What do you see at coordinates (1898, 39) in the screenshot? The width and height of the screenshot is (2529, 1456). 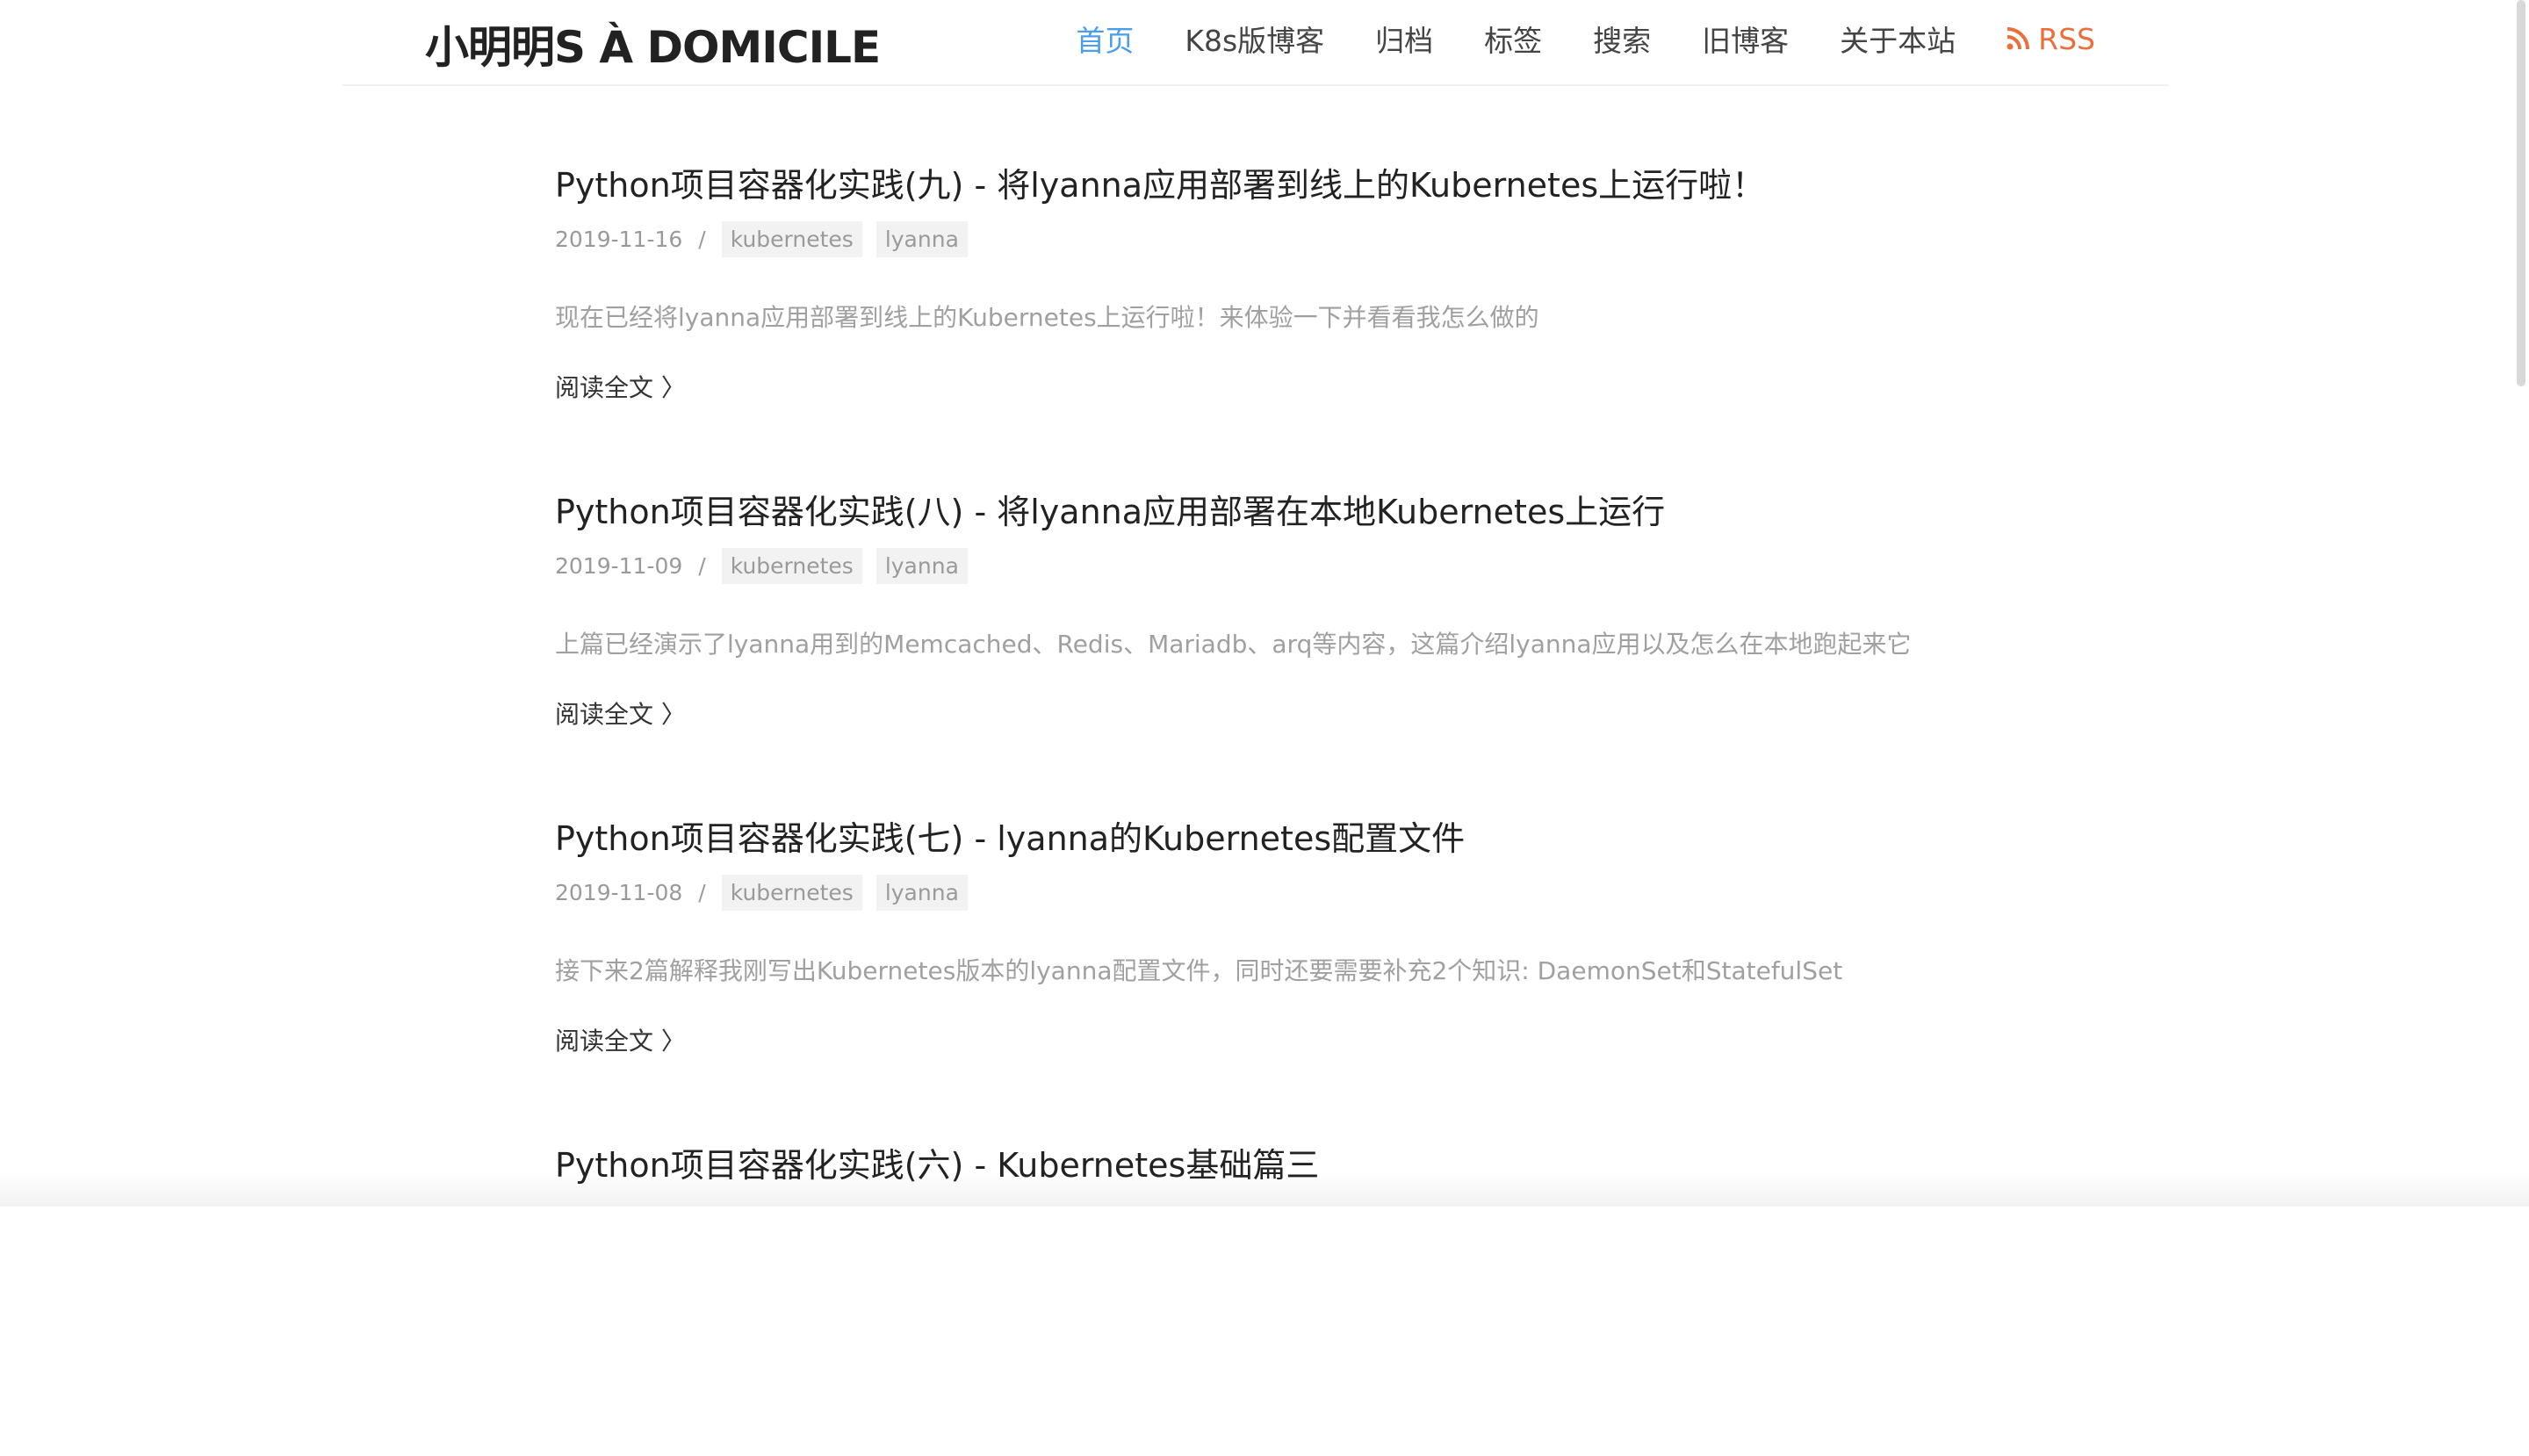 I see `nav-item-about: 关于本站` at bounding box center [1898, 39].